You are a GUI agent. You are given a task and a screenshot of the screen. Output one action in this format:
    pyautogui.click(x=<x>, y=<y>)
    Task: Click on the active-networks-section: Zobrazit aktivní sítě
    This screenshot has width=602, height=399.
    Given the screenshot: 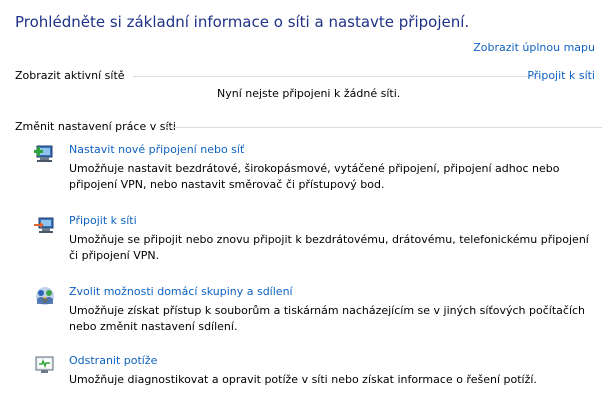 What is the action you would take?
    pyautogui.click(x=278, y=75)
    